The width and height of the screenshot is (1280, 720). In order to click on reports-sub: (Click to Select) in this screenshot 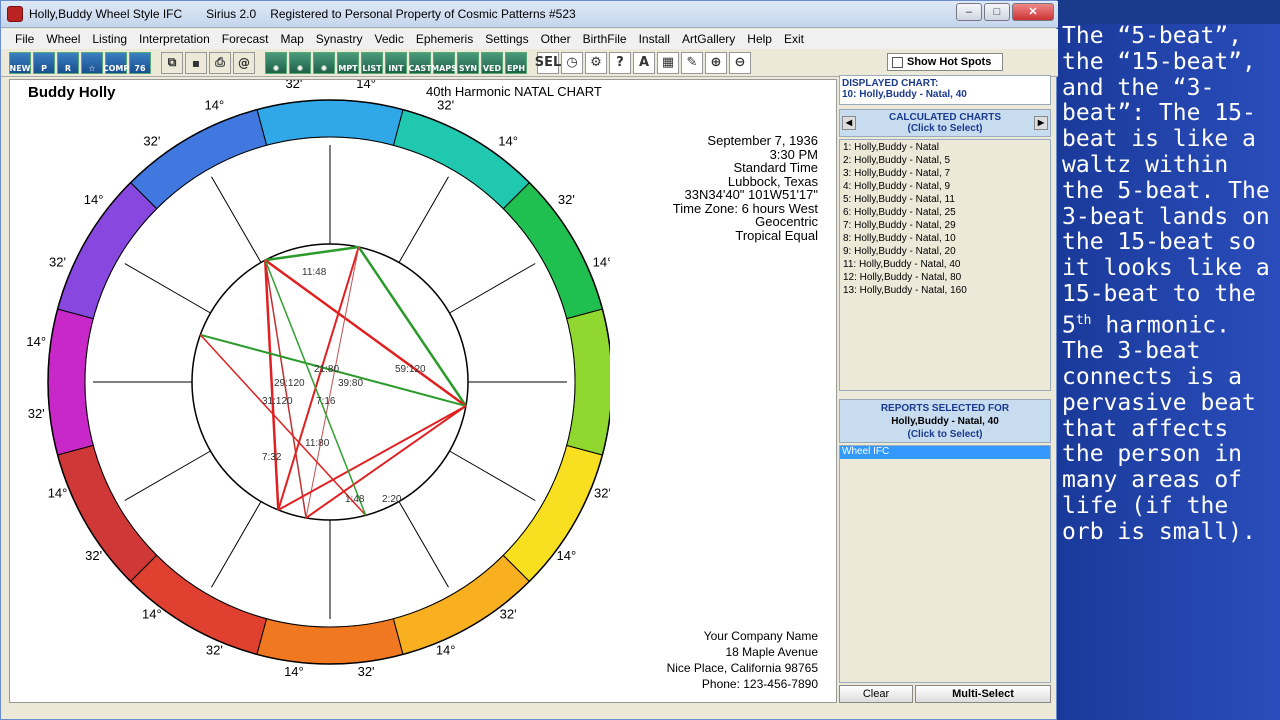, I will do `click(945, 434)`.